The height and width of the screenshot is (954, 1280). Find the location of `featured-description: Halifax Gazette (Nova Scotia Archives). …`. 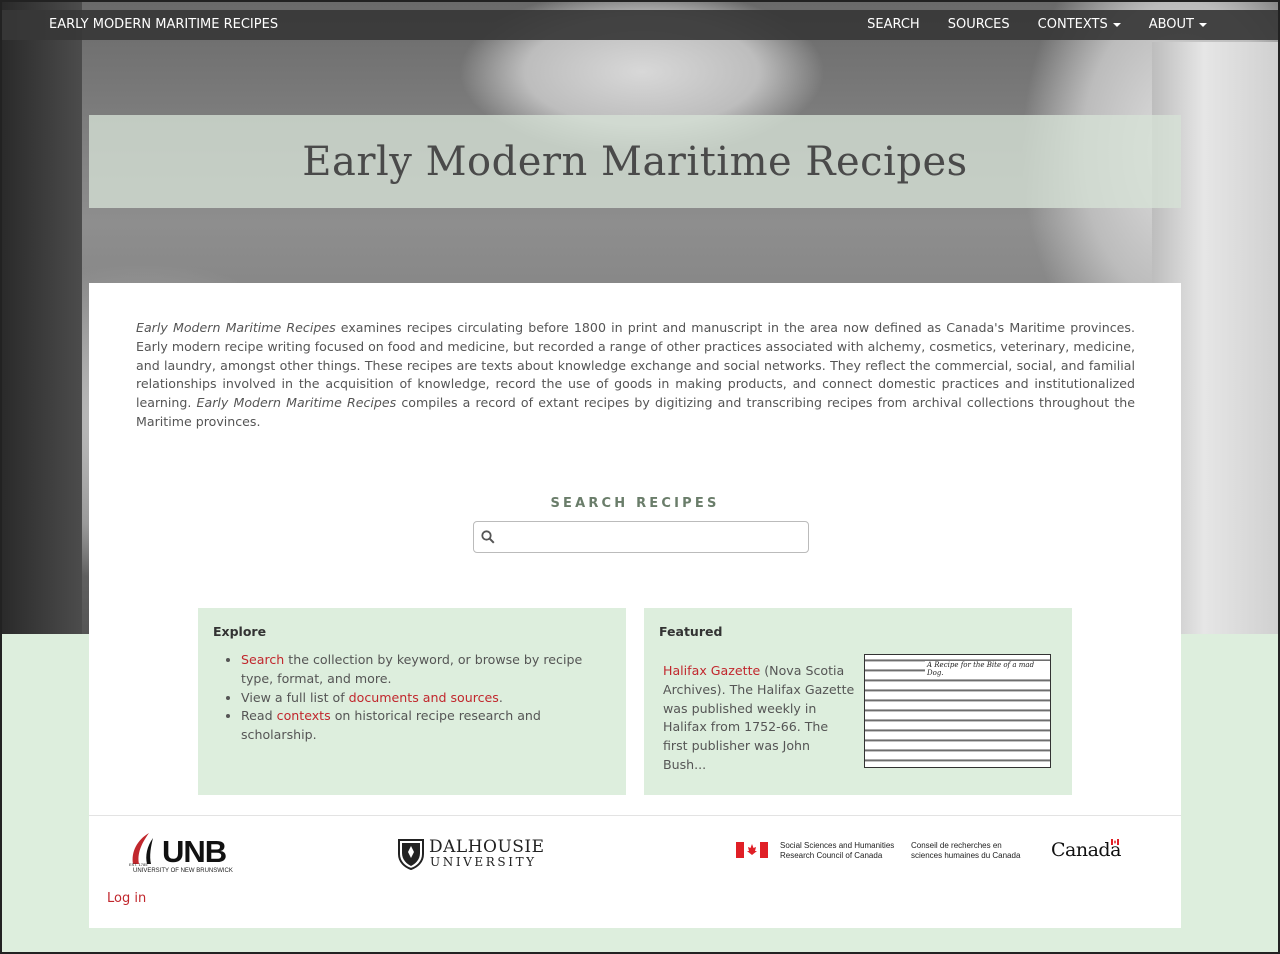

featured-description: Halifax Gazette (Nova Scotia Archives). … is located at coordinates (759, 718).